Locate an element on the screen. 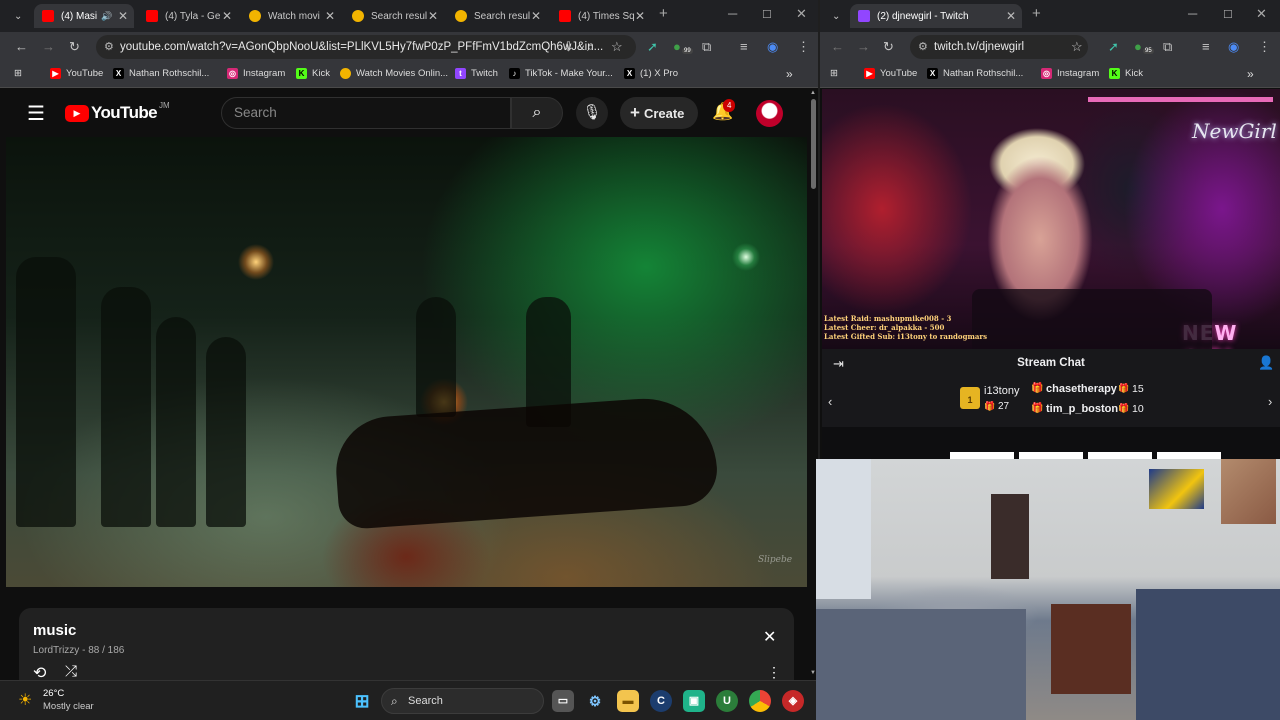  tab-youtube-times-sq: (4) Times Sq ✕ is located at coordinates (601, 16).